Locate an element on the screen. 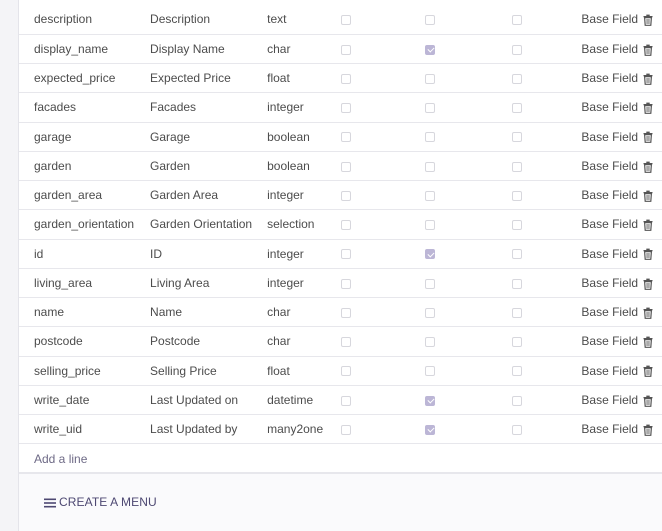 This screenshot has height=531, width=662. field-row: postcode Postcode char Base Field is located at coordinates (340, 341).